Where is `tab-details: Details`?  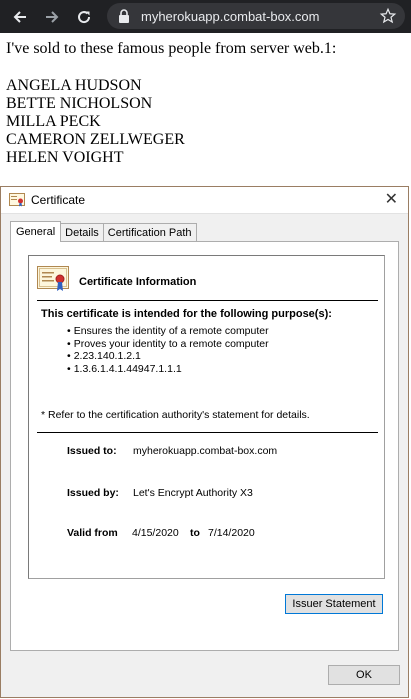
tab-details: Details is located at coordinates (82, 232).